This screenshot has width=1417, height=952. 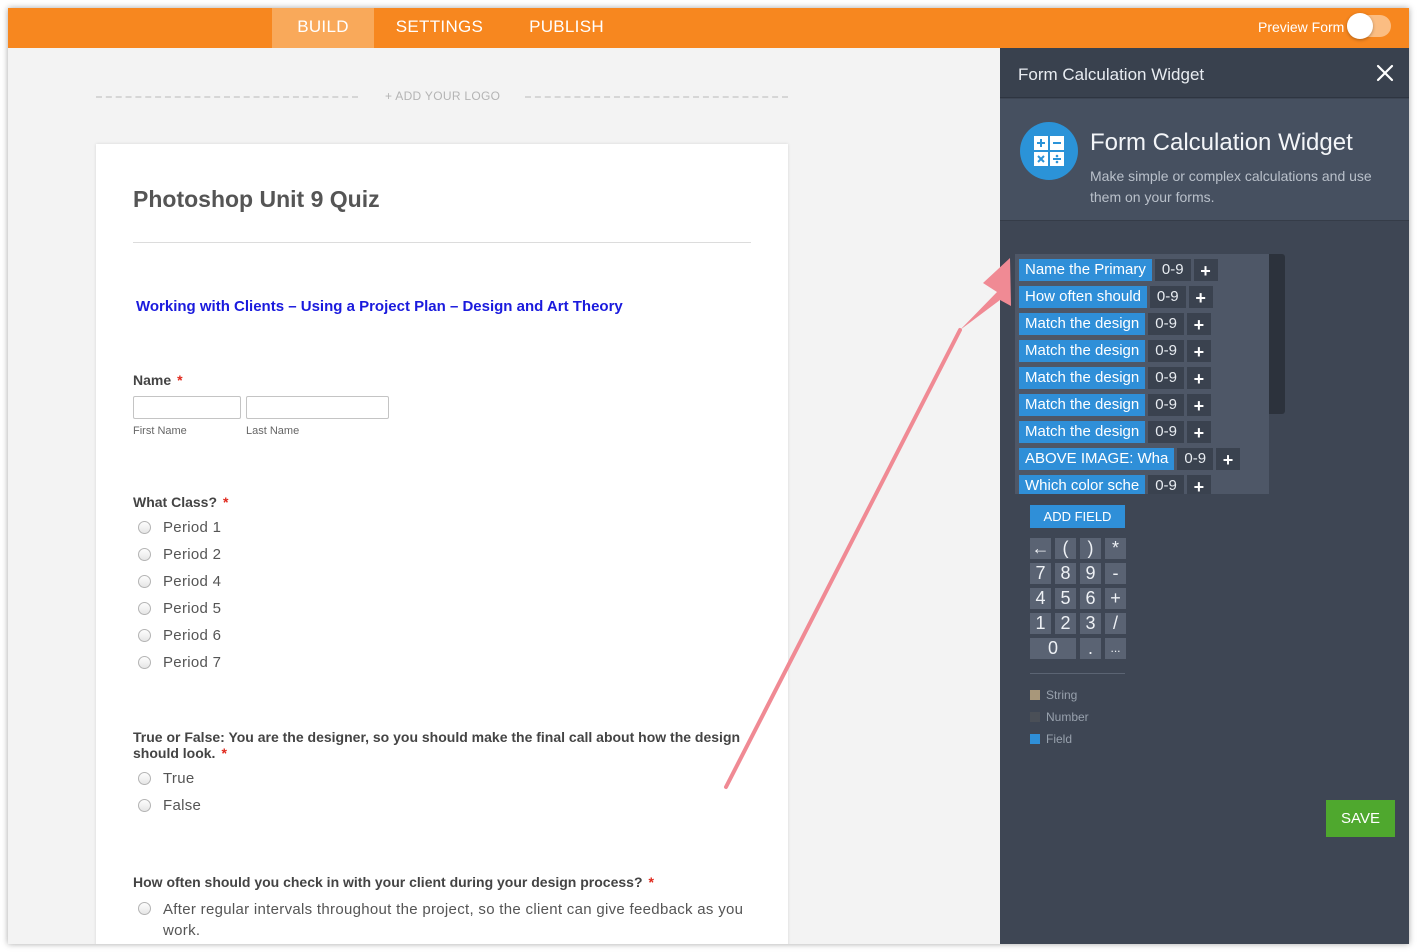 I want to click on key-7: 7, so click(x=1040, y=573).